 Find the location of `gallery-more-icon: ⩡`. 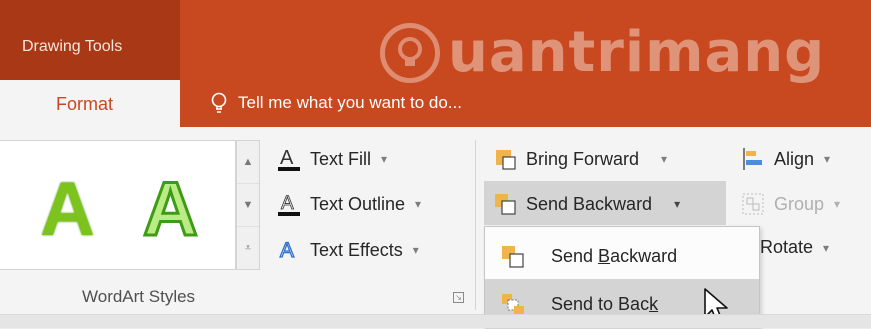

gallery-more-icon: ⩡ is located at coordinates (248, 248).